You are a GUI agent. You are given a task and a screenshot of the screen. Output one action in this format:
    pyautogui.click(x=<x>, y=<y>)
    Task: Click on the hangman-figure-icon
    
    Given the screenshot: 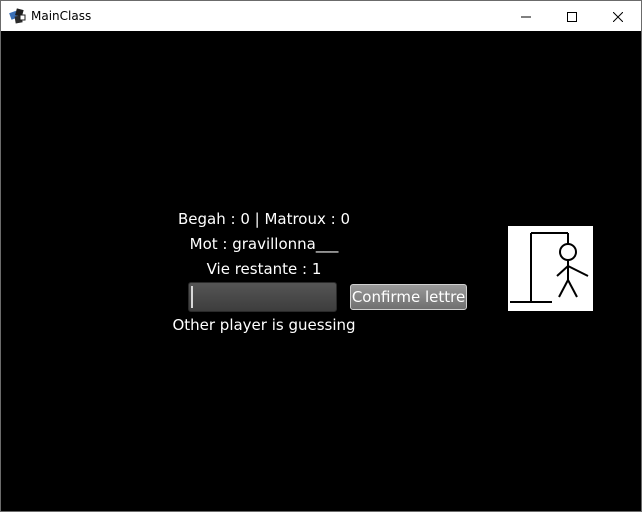 What is the action you would take?
    pyautogui.click(x=550, y=273)
    